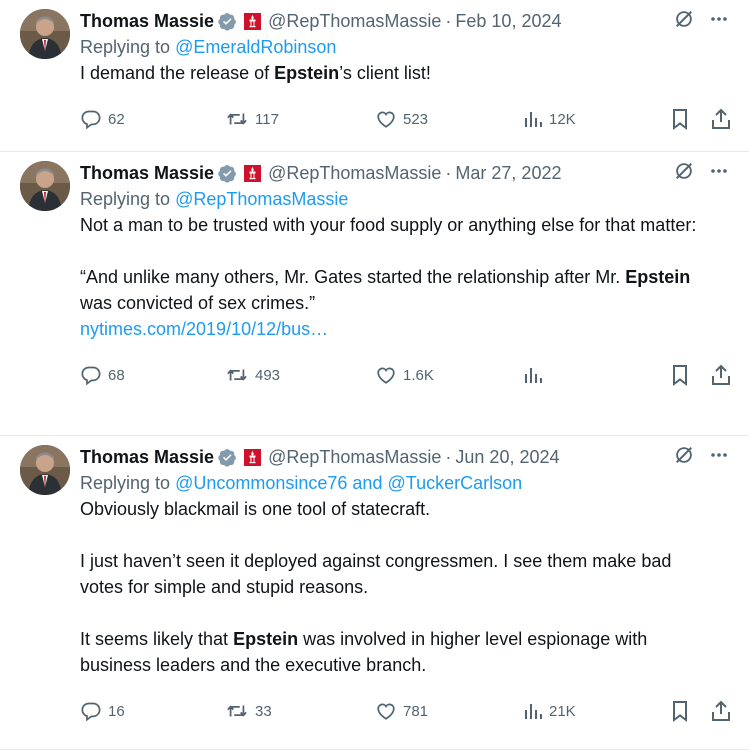 This screenshot has height=751, width=749. What do you see at coordinates (454, 483) in the screenshot?
I see `replying-to-link-2: @TuckerCarlson` at bounding box center [454, 483].